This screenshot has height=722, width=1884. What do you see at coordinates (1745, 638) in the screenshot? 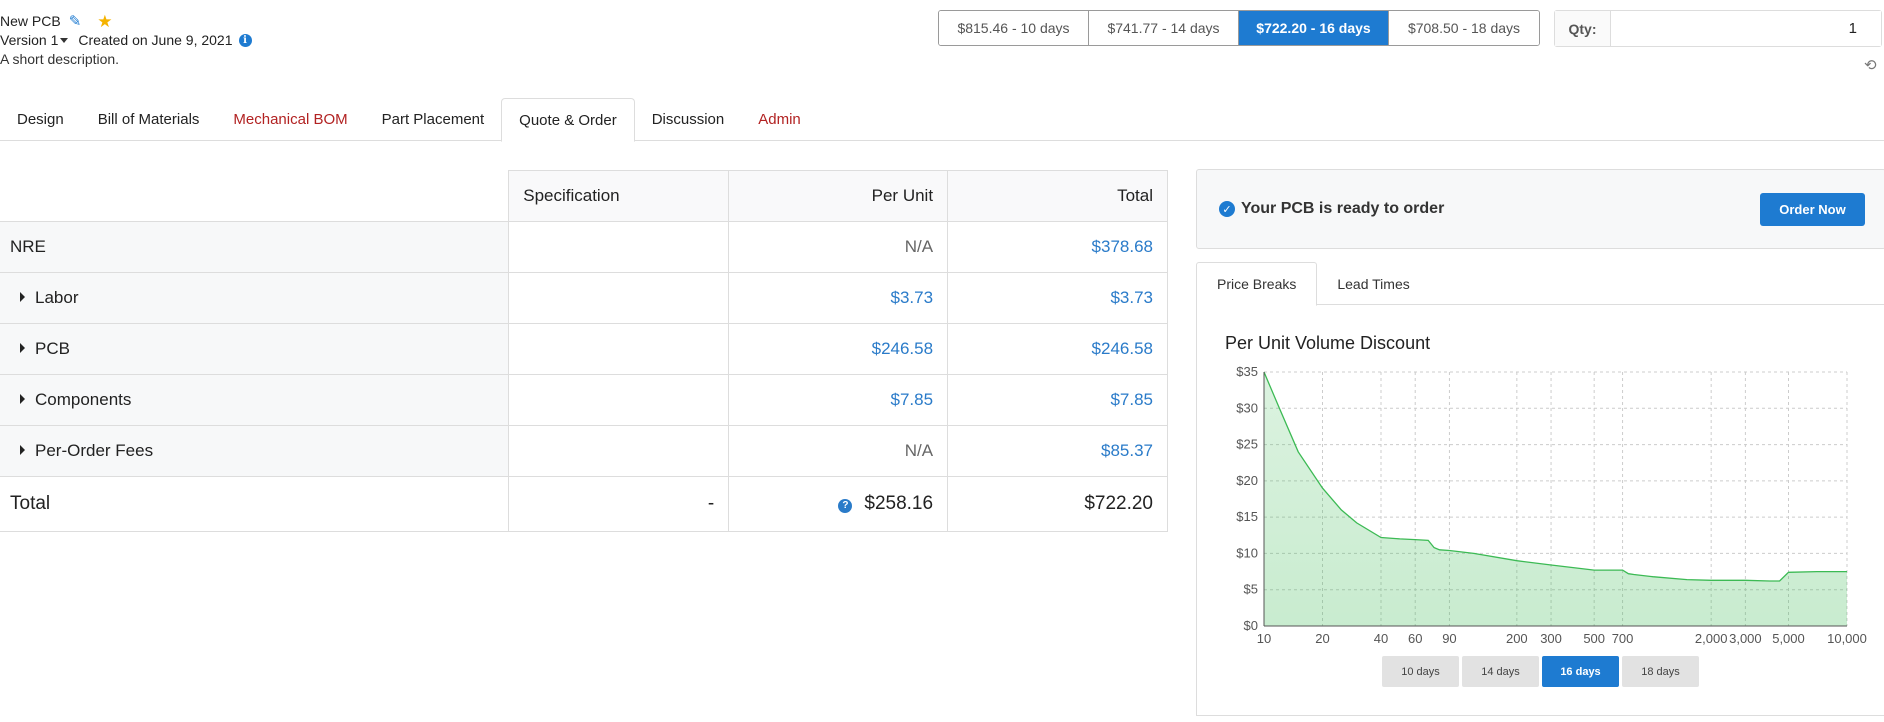
I see `x-tick-label: 3,000` at bounding box center [1745, 638].